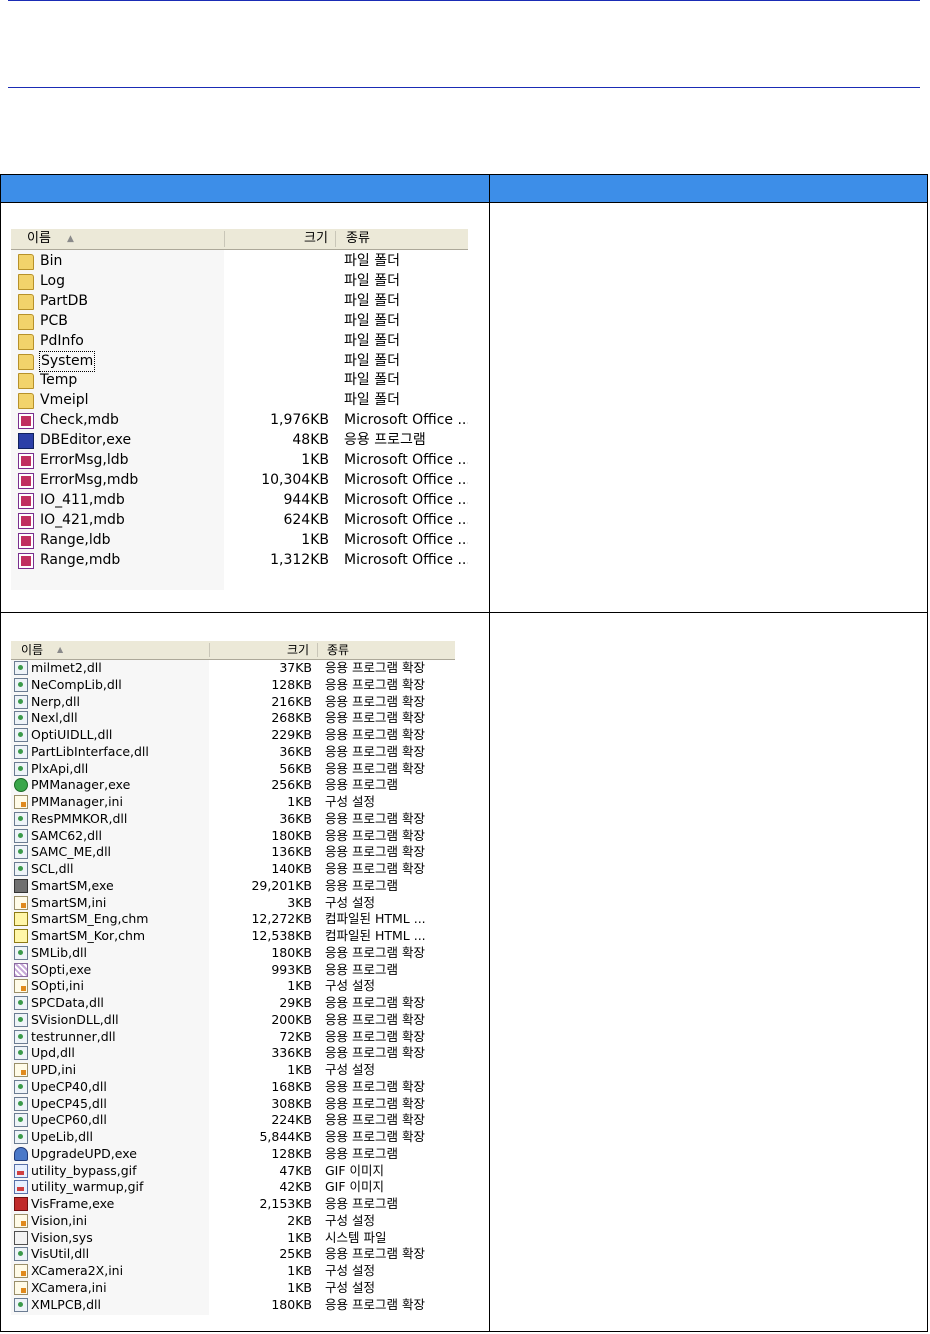 This screenshot has height=1334, width=930. I want to click on vis-exe-icon, so click(21, 1204).